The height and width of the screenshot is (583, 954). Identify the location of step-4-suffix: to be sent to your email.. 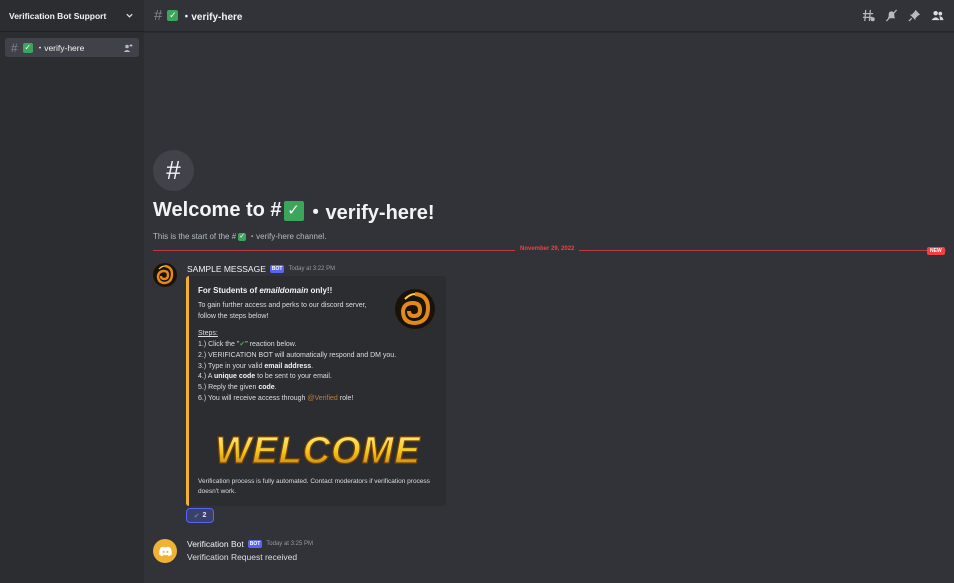
(293, 377).